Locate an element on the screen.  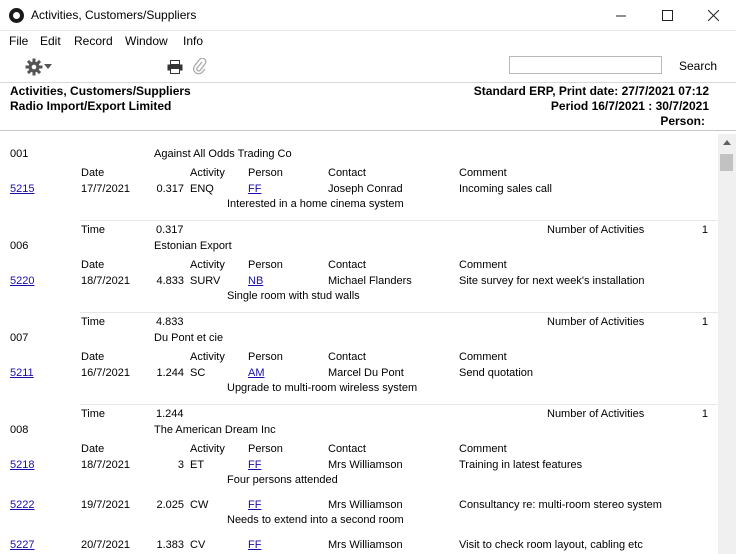
title-bar: Activities, Customers/Suppliers is located at coordinates (368, 15).